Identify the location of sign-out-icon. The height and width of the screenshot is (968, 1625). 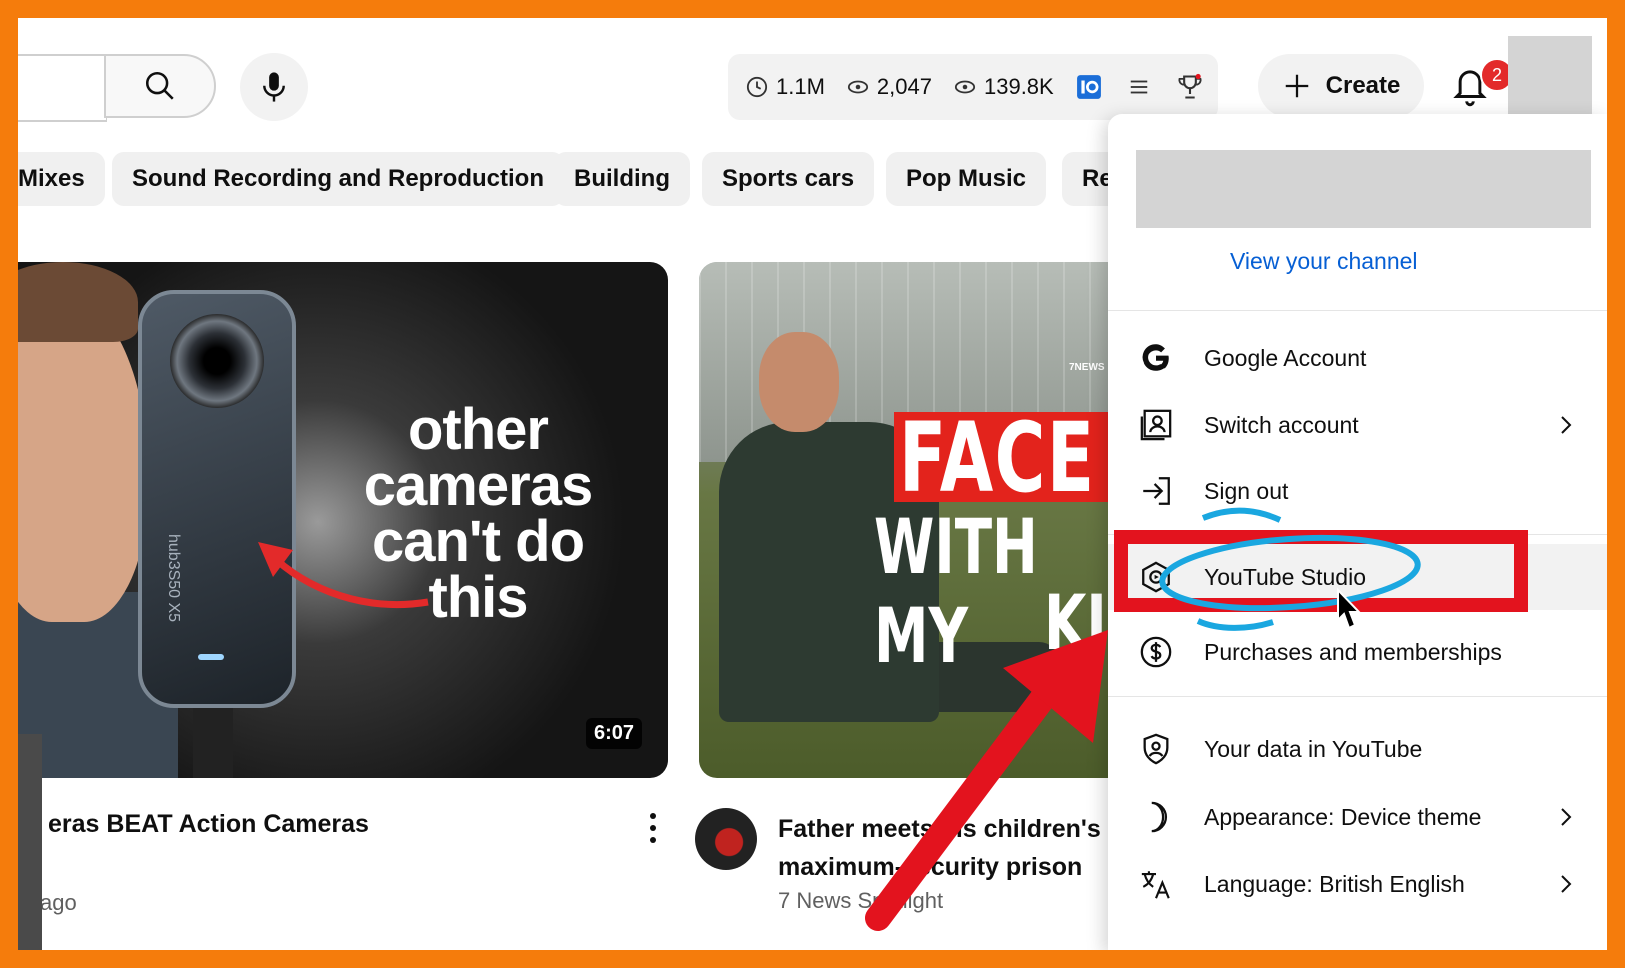
(1156, 491).